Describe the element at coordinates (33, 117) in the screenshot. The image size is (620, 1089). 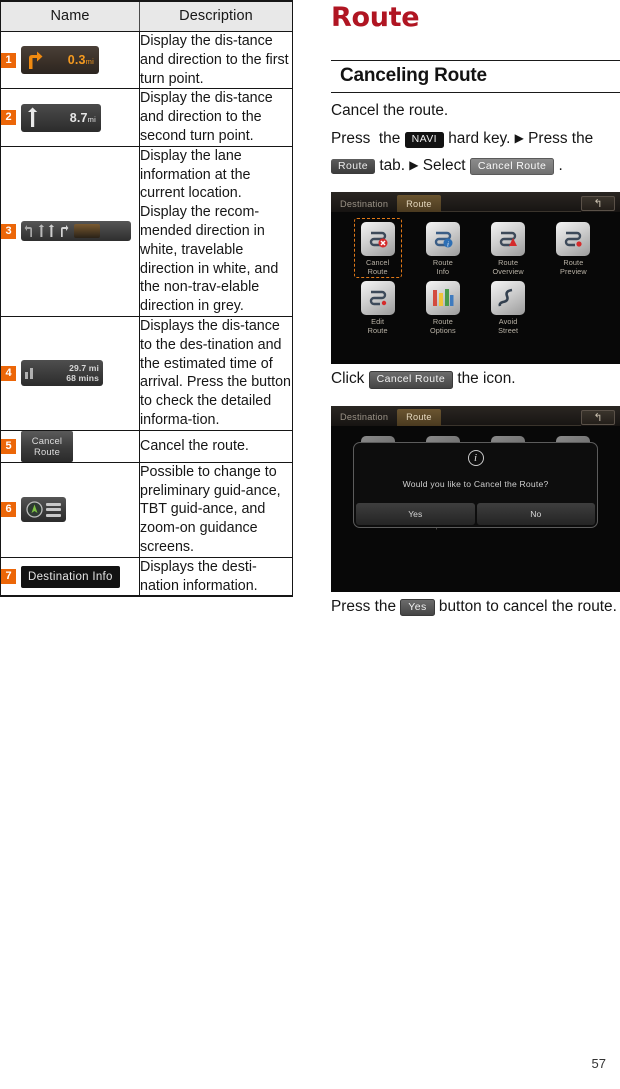
I see `straight-arrow-icon` at that location.